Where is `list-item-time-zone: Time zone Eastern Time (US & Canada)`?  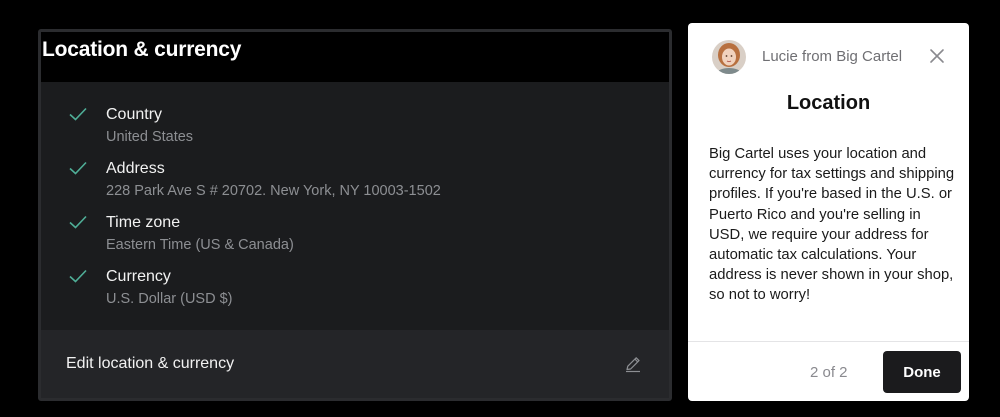
list-item-time-zone: Time zone Eastern Time (US & Canada) is located at coordinates (355, 237).